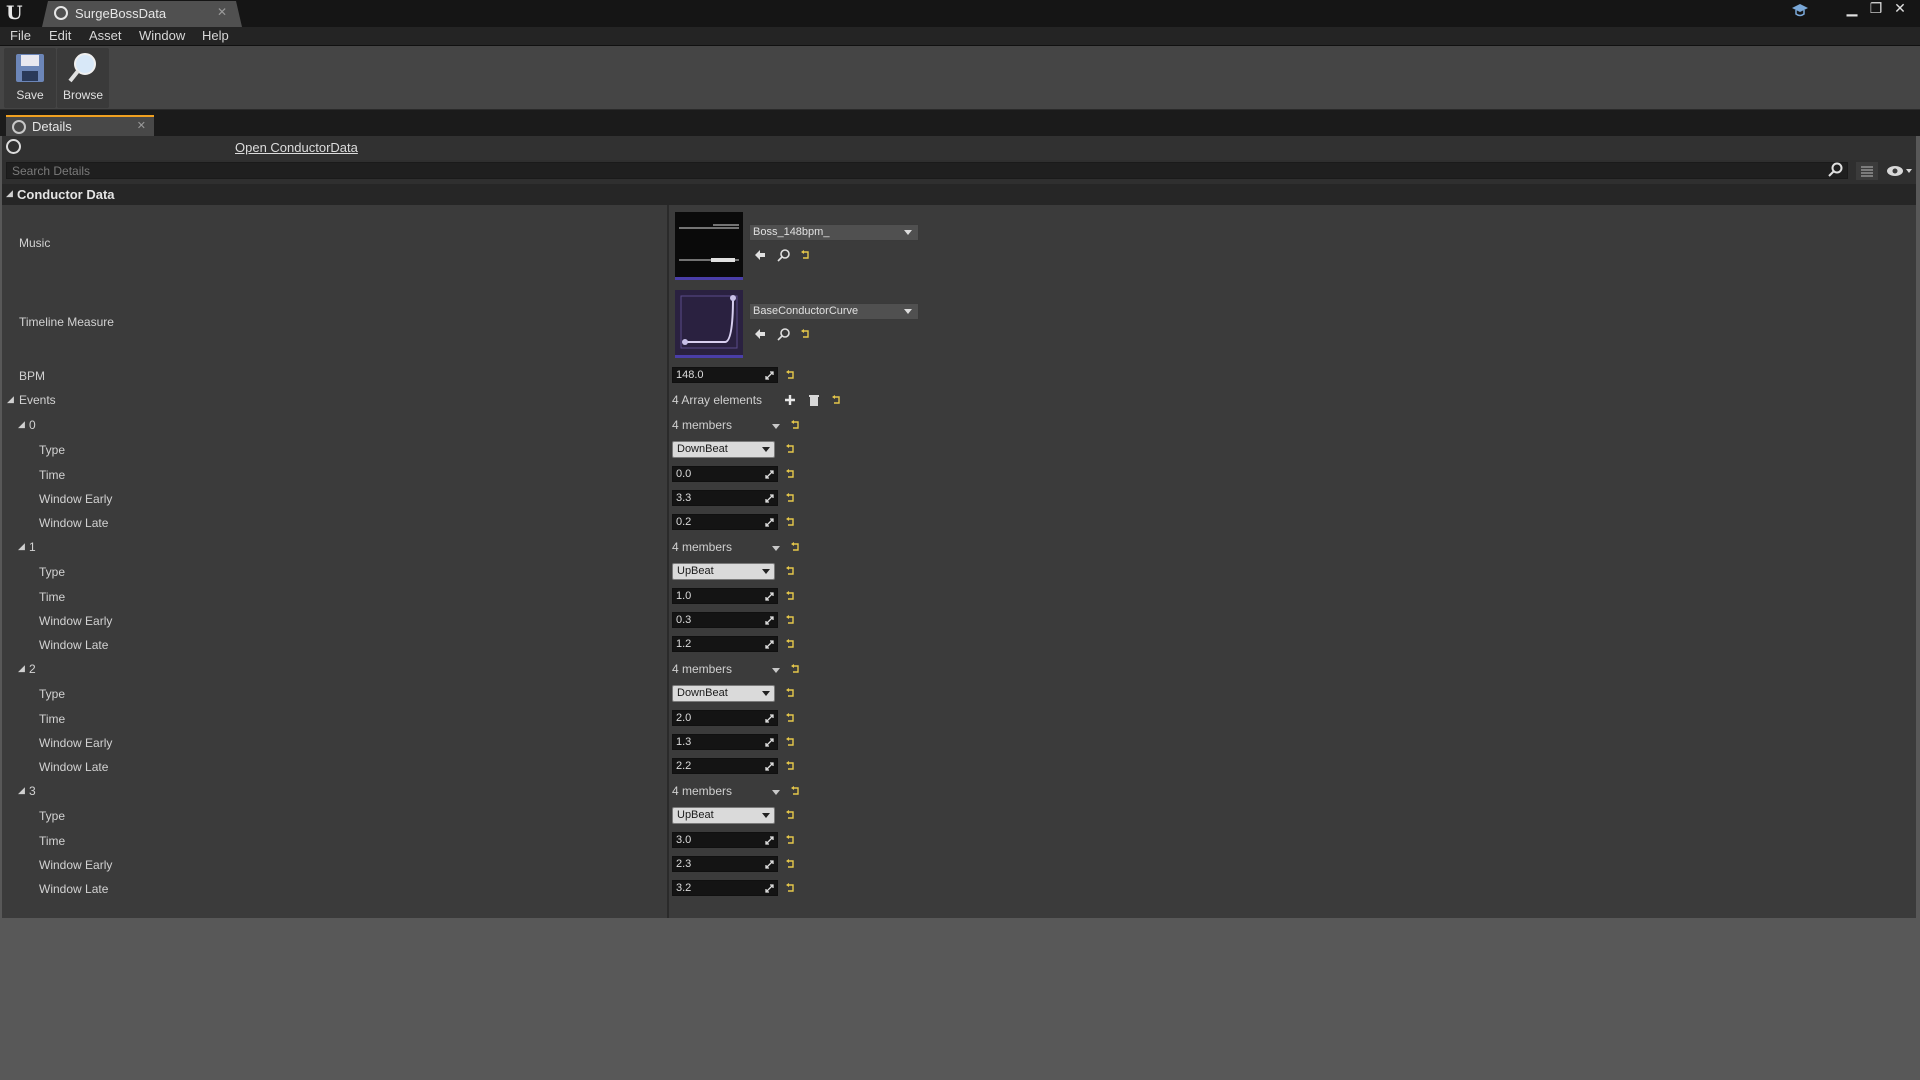  What do you see at coordinates (1900, 9) in the screenshot?
I see `close-window-icon: ✕` at bounding box center [1900, 9].